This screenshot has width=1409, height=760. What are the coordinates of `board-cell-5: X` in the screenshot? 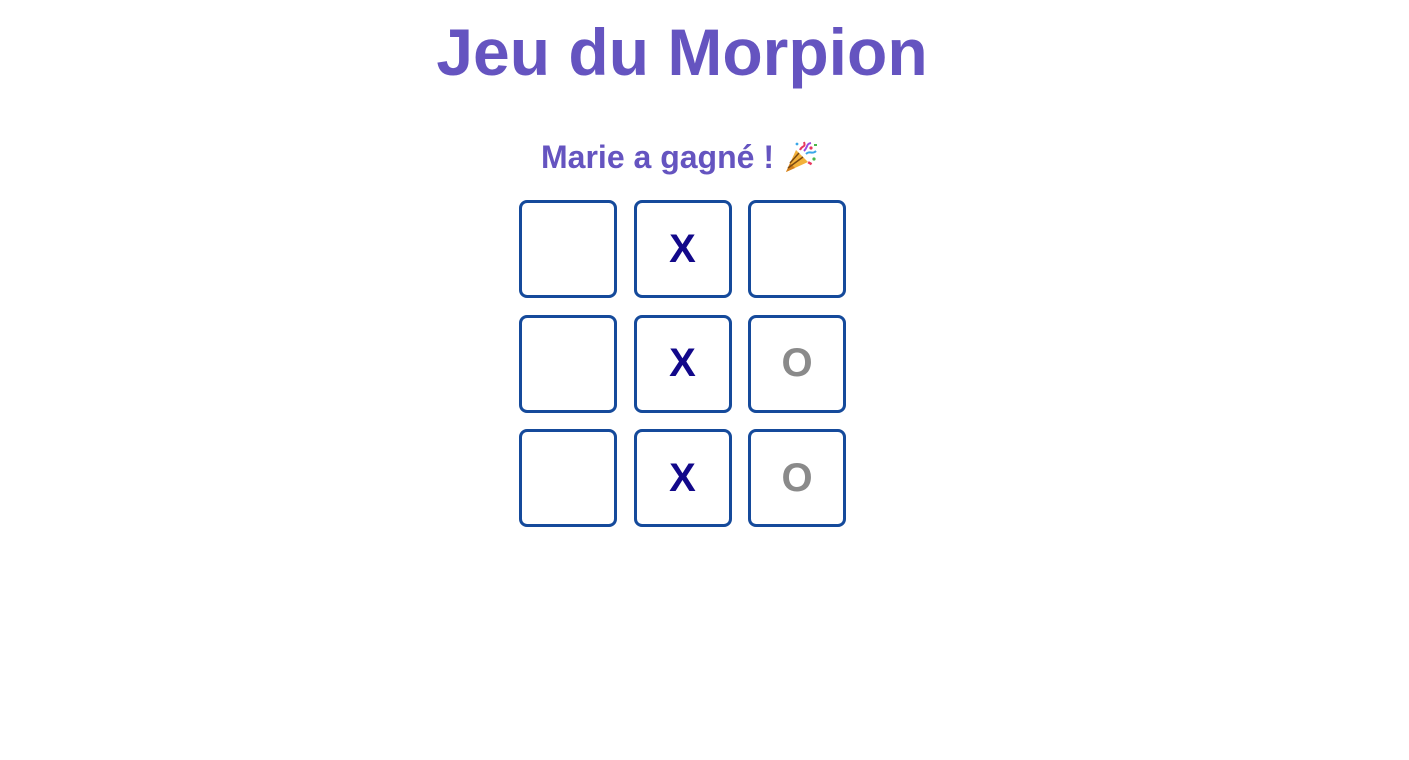 It's located at (682, 363).